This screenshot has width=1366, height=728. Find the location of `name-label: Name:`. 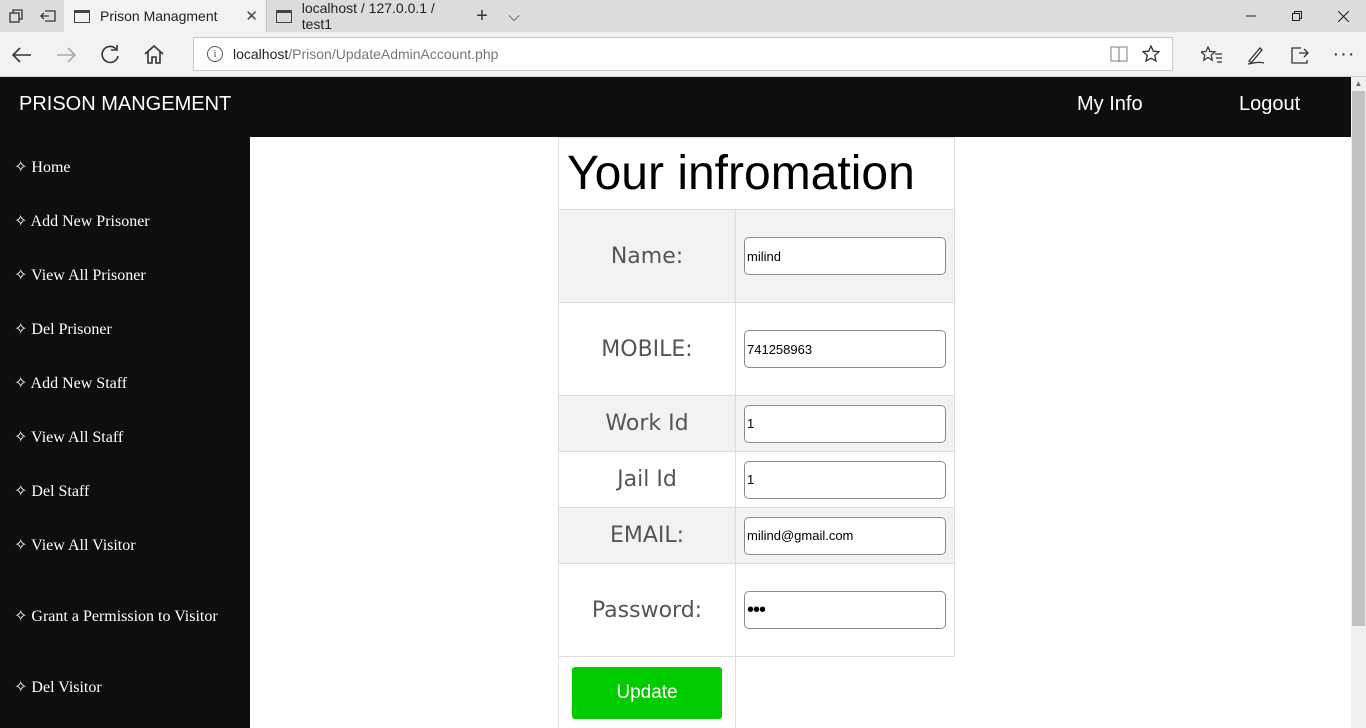

name-label: Name: is located at coordinates (647, 256).